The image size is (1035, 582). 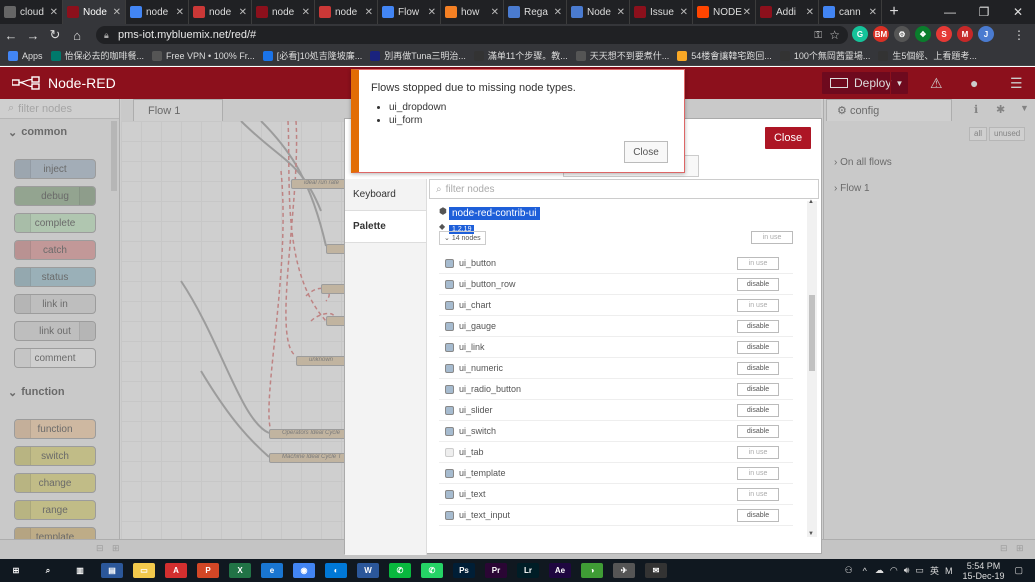 I want to click on extension-icon: J, so click(x=986, y=34).